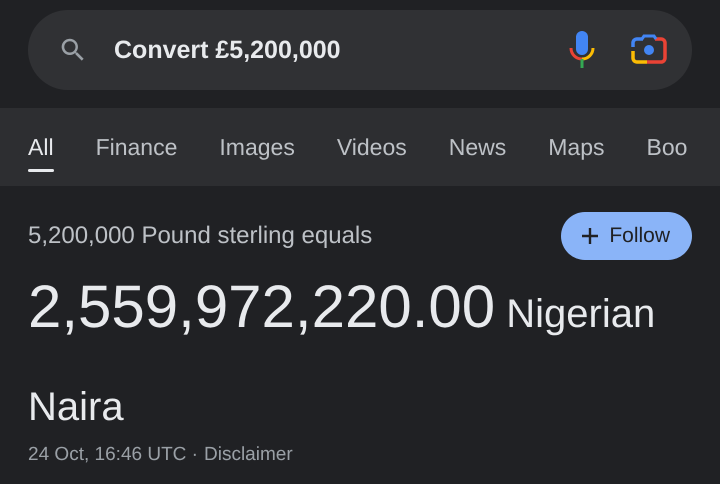  What do you see at coordinates (649, 50) in the screenshot?
I see `camera-icon` at bounding box center [649, 50].